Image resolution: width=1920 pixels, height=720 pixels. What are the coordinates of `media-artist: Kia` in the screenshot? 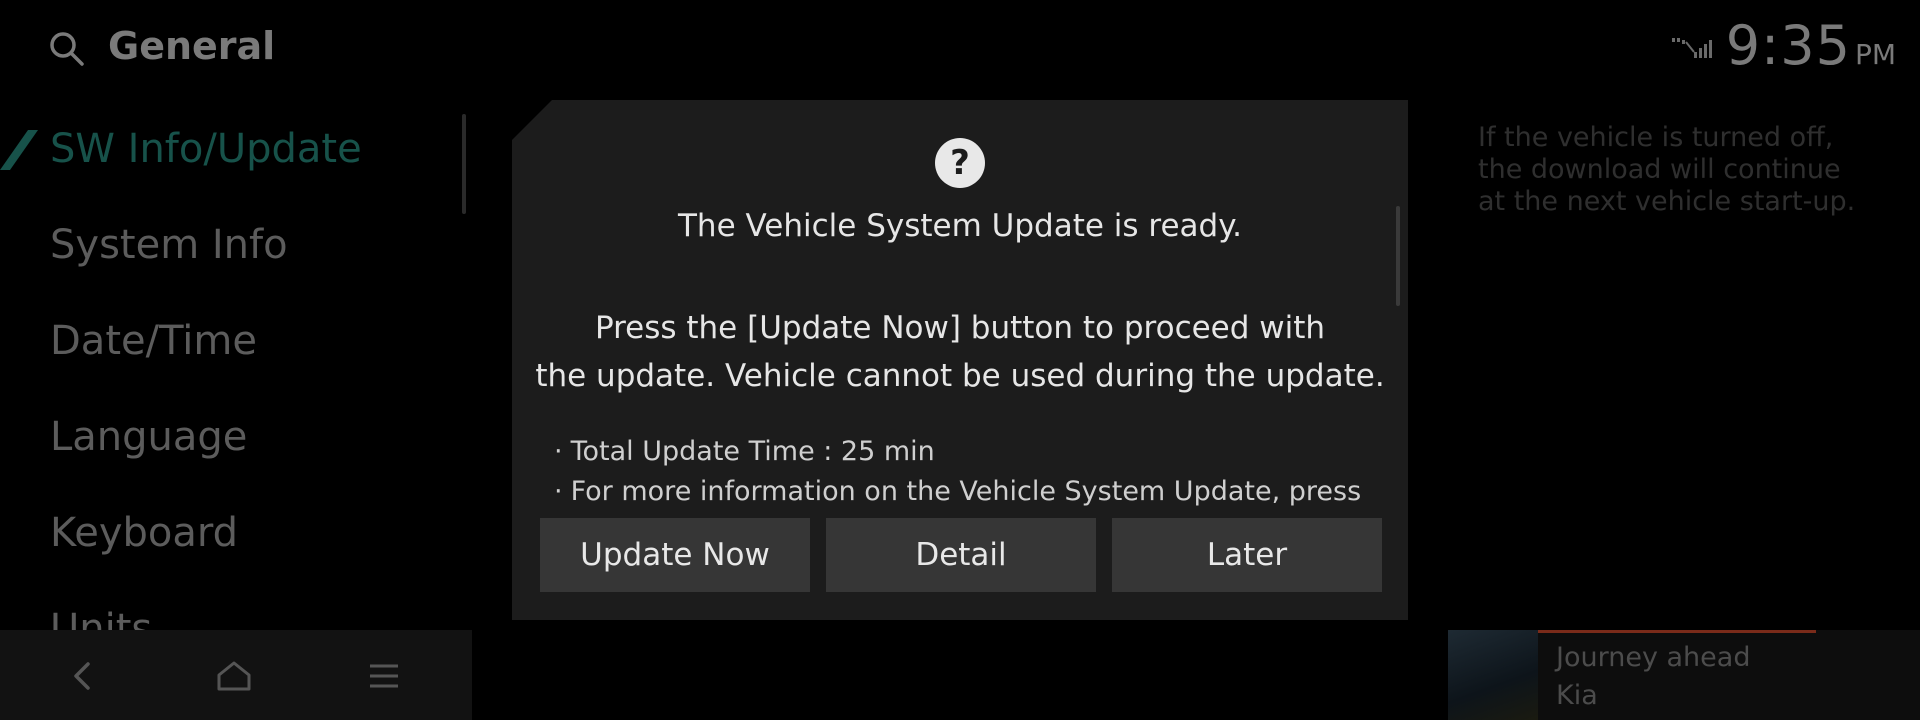 It's located at (1577, 695).